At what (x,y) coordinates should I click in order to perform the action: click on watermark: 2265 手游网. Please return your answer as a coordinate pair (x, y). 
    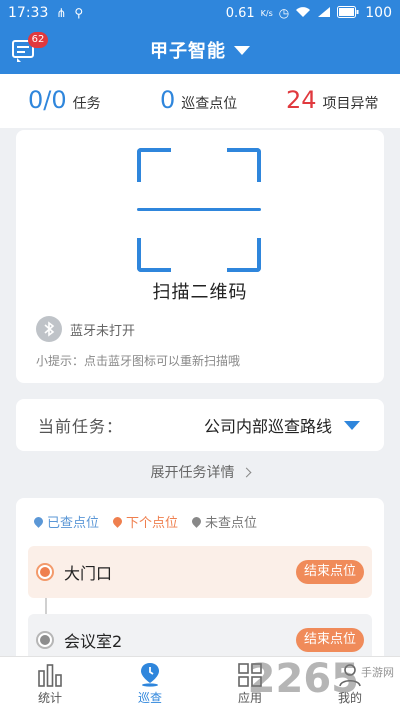
    Looking at the image, I should click on (321, 679).